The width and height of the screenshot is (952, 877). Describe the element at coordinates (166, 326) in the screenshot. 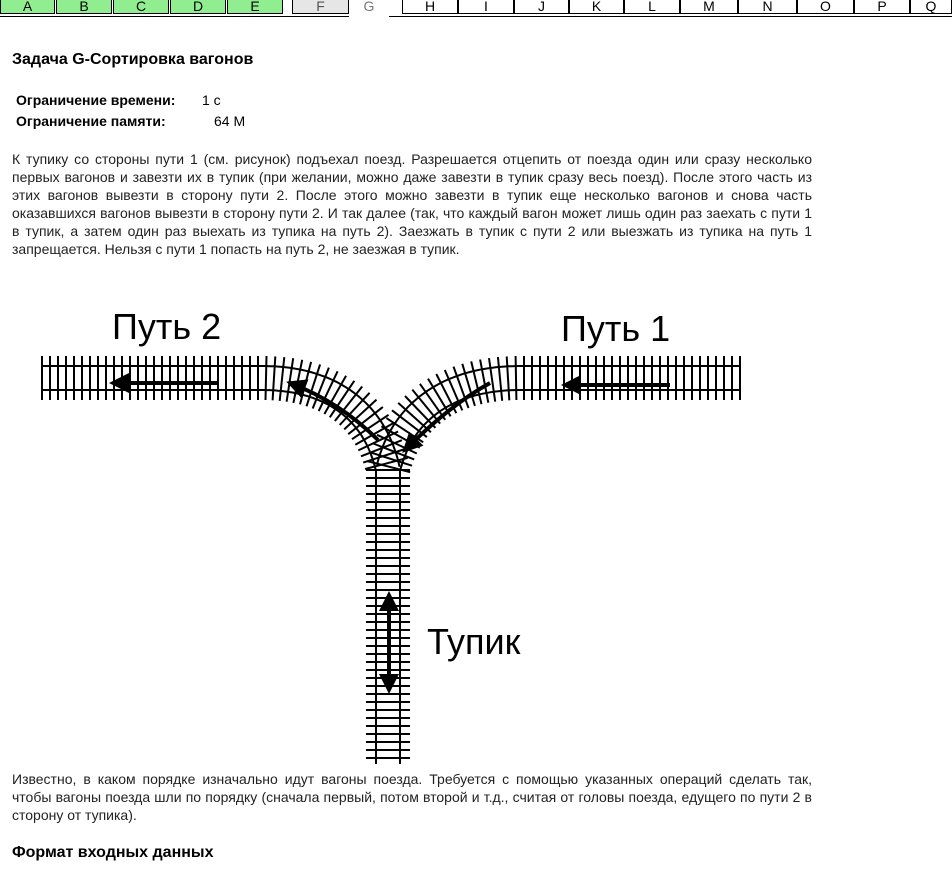

I see `label-path2: Путь 2` at that location.